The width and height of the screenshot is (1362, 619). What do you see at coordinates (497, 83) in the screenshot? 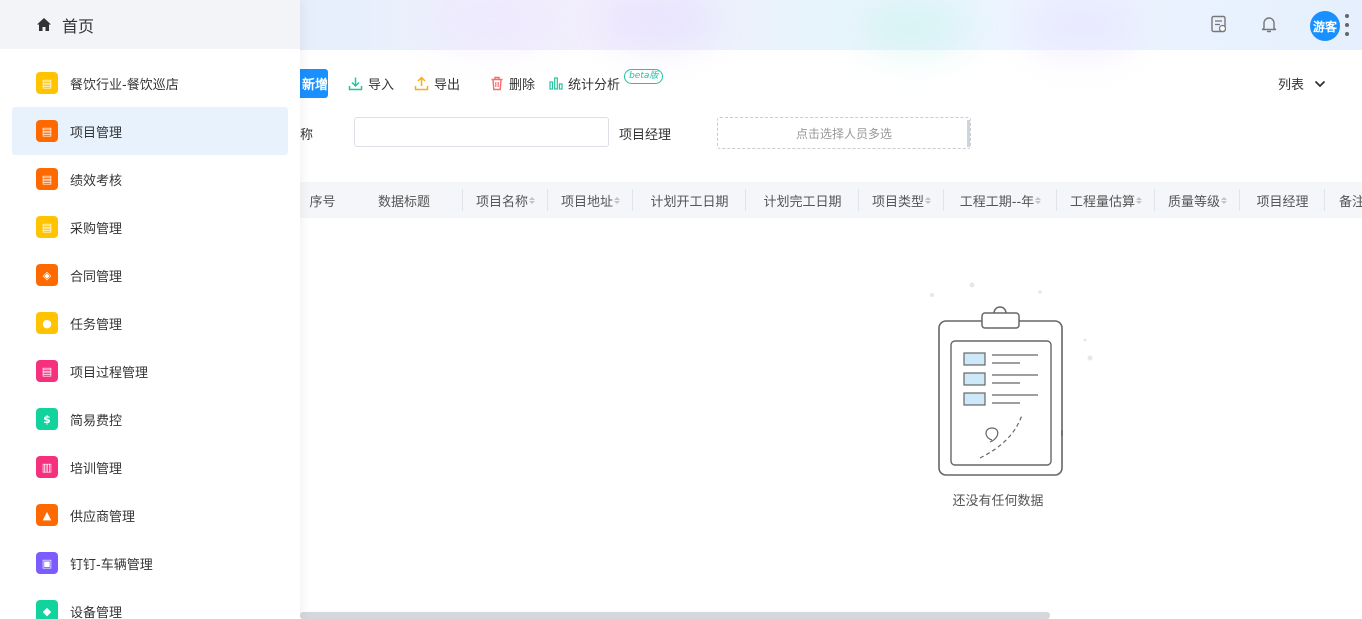
I see `trash-icon` at bounding box center [497, 83].